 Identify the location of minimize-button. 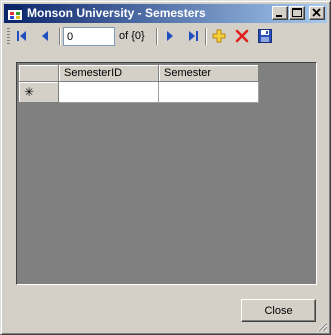
(280, 13).